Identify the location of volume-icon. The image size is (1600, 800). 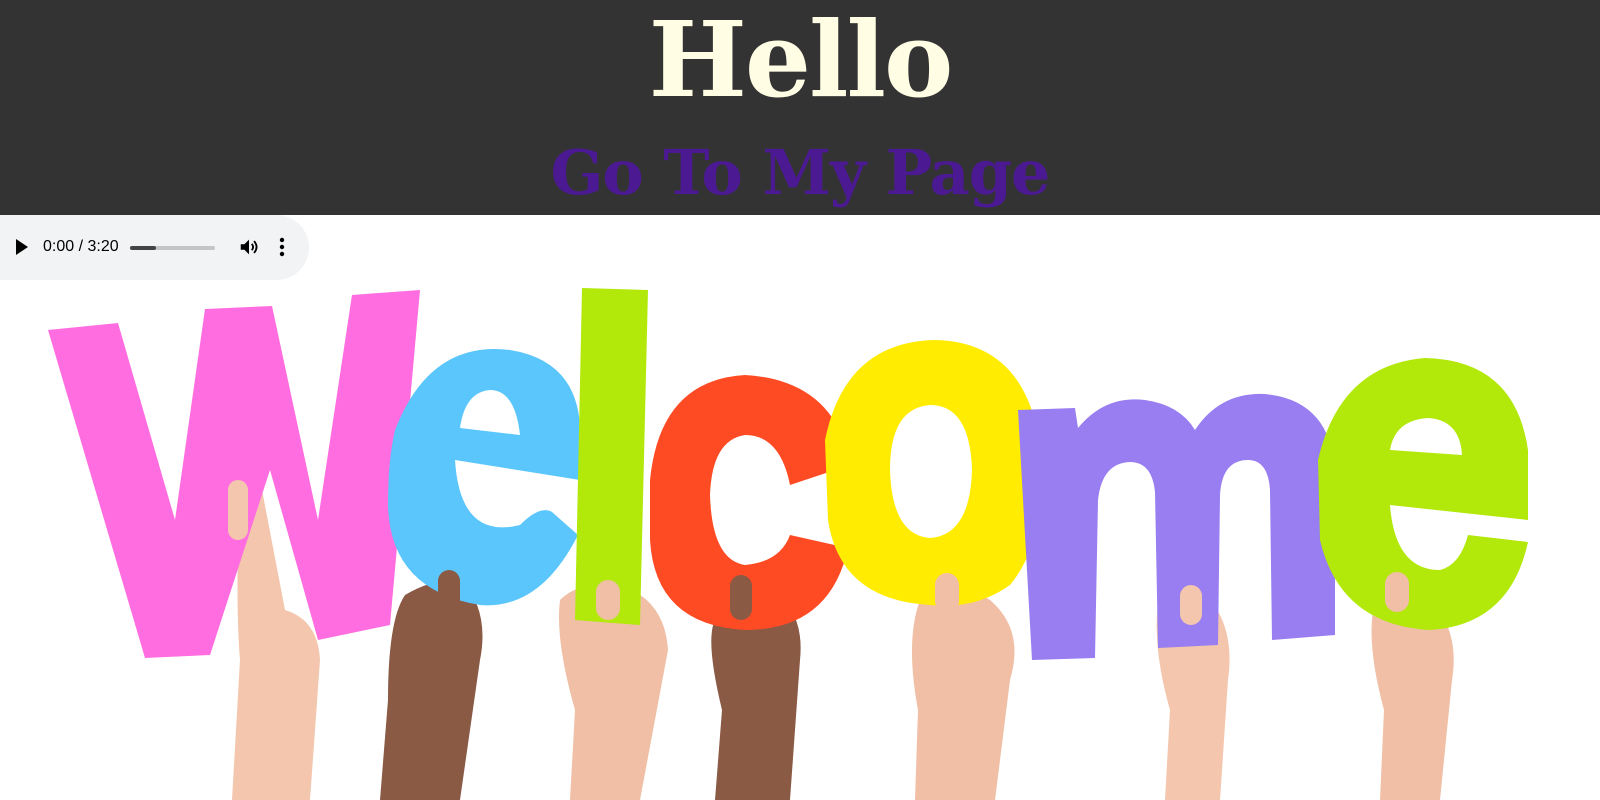
(249, 247).